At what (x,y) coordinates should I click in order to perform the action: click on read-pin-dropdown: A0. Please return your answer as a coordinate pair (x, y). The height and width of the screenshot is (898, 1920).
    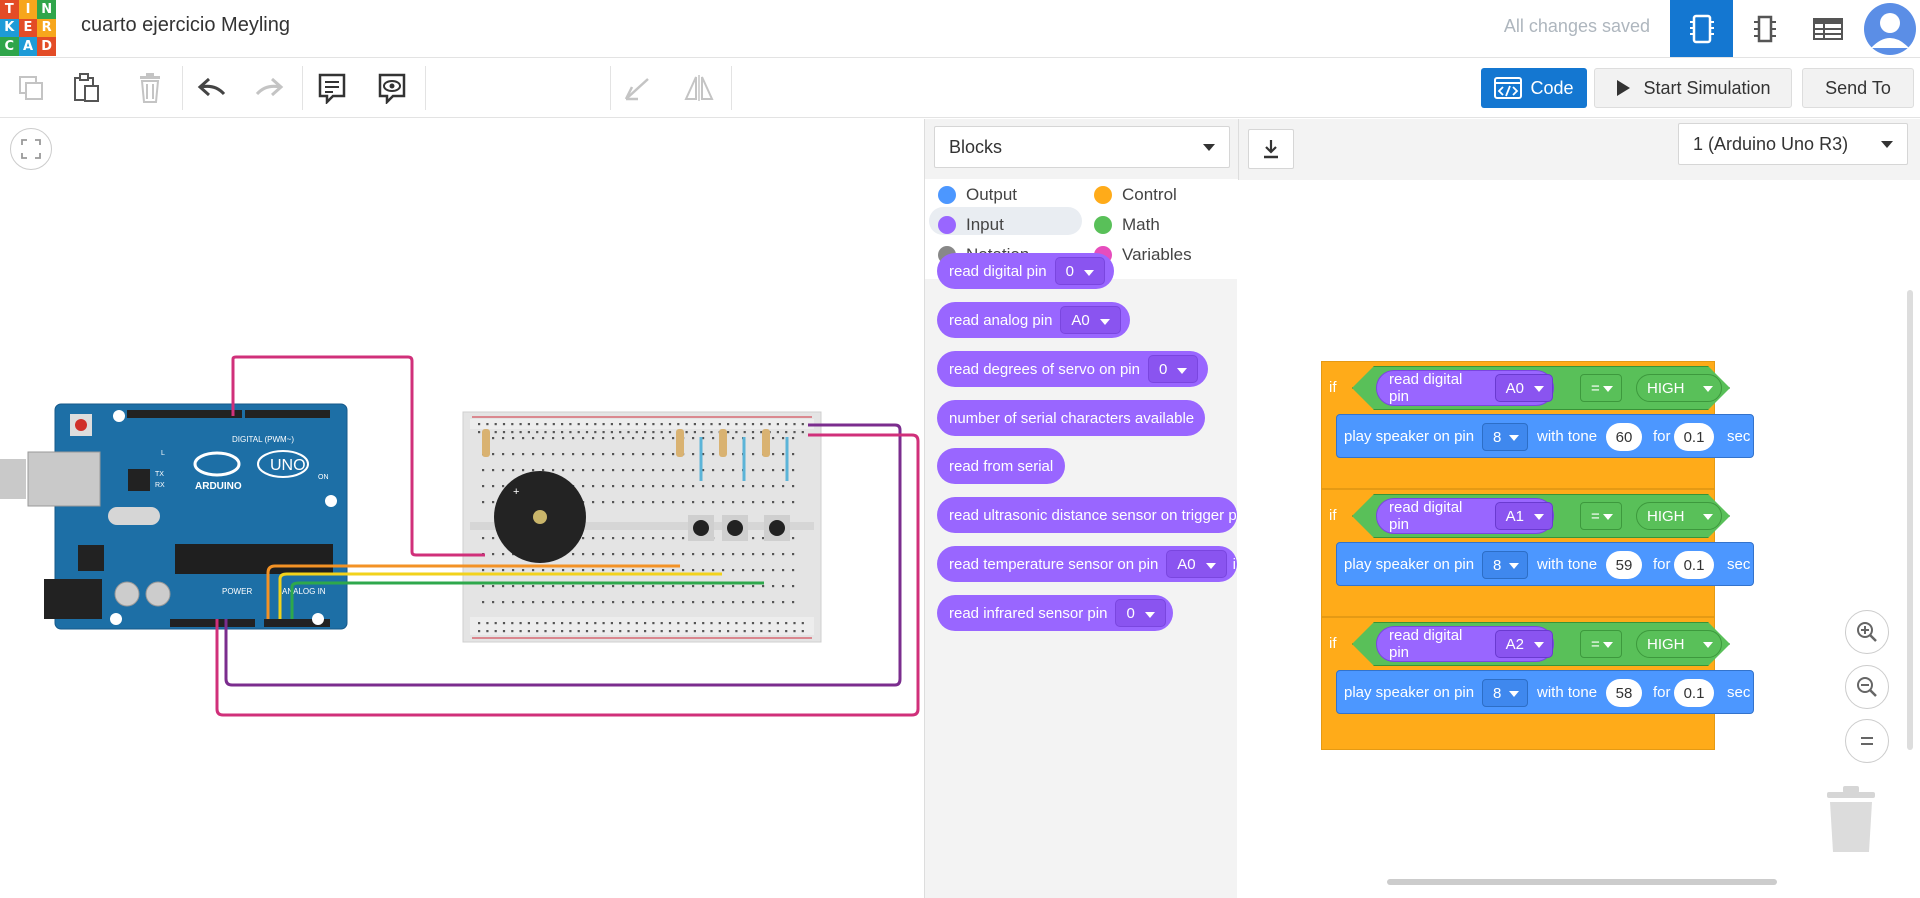
    Looking at the image, I should click on (1523, 388).